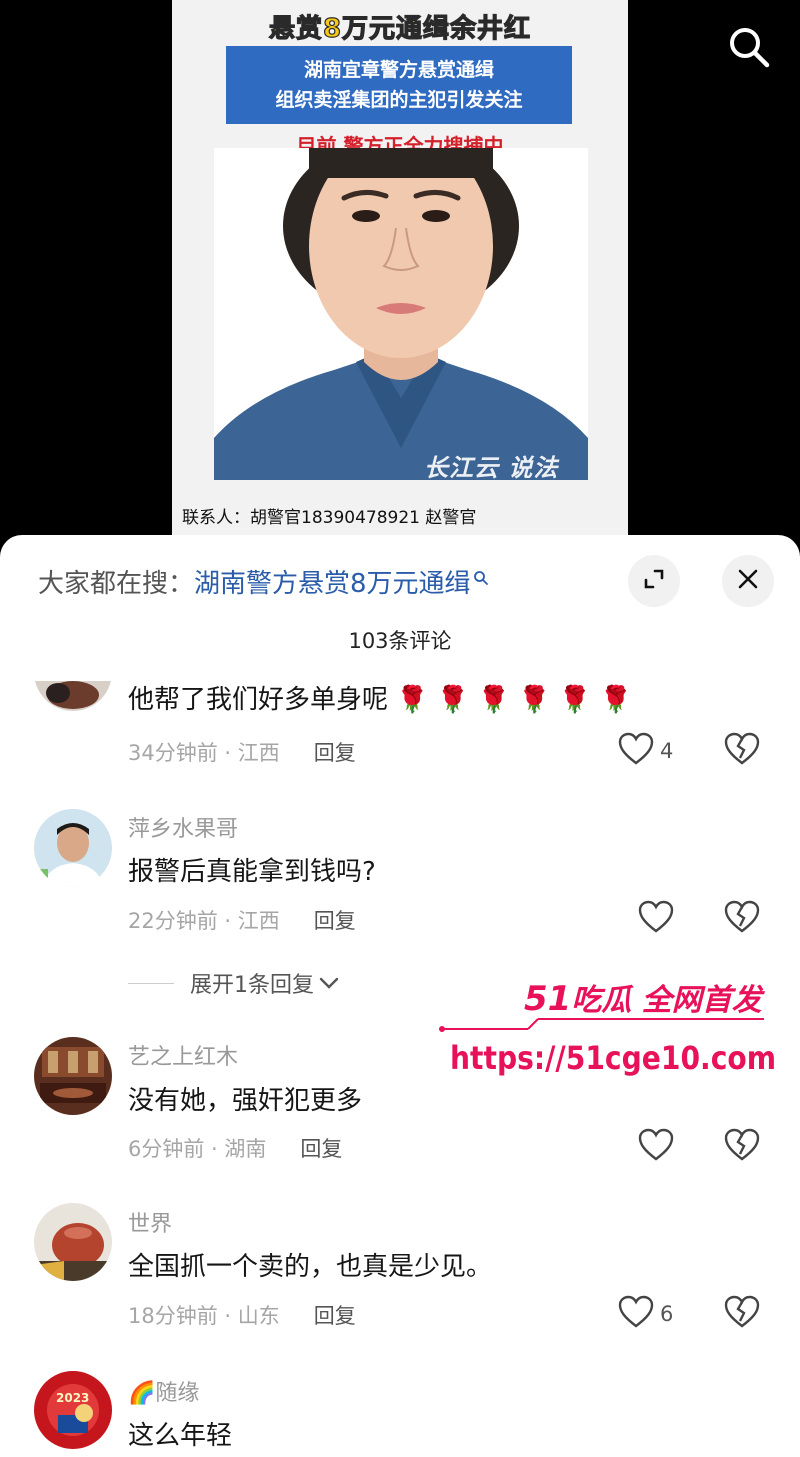 This screenshot has height=1457, width=800. What do you see at coordinates (400, 28) in the screenshot?
I see `poster-headline: 悬赏8万元通缉余井红` at bounding box center [400, 28].